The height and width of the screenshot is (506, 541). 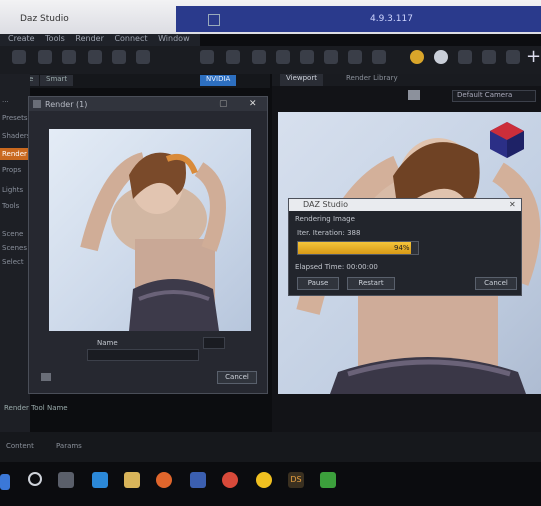 I want to click on name-dropdown, so click(x=143, y=355).